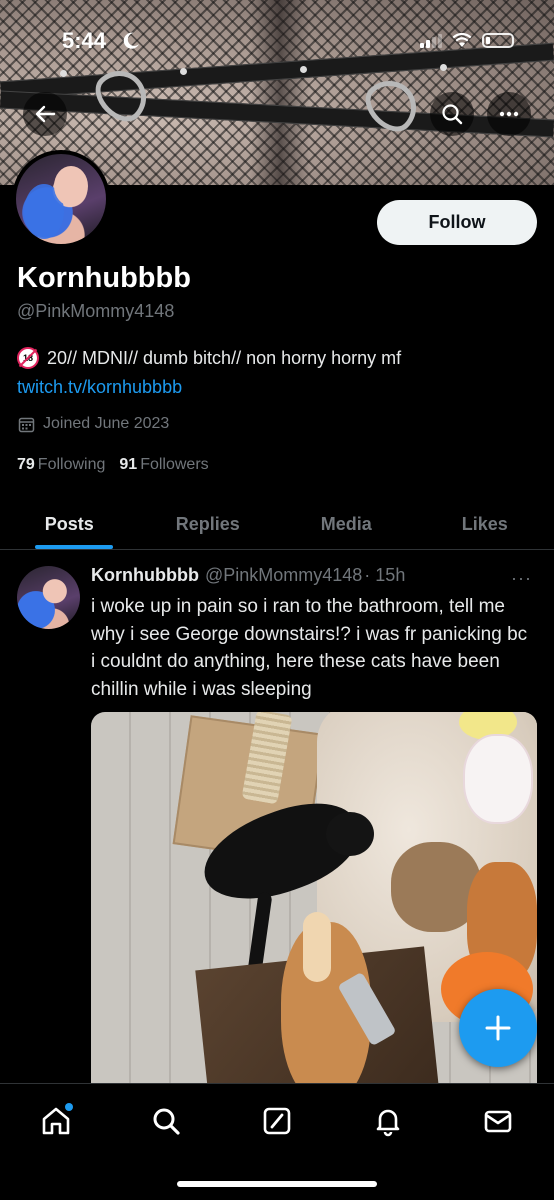 This screenshot has height=1200, width=554. I want to click on signal-icon, so click(431, 40).